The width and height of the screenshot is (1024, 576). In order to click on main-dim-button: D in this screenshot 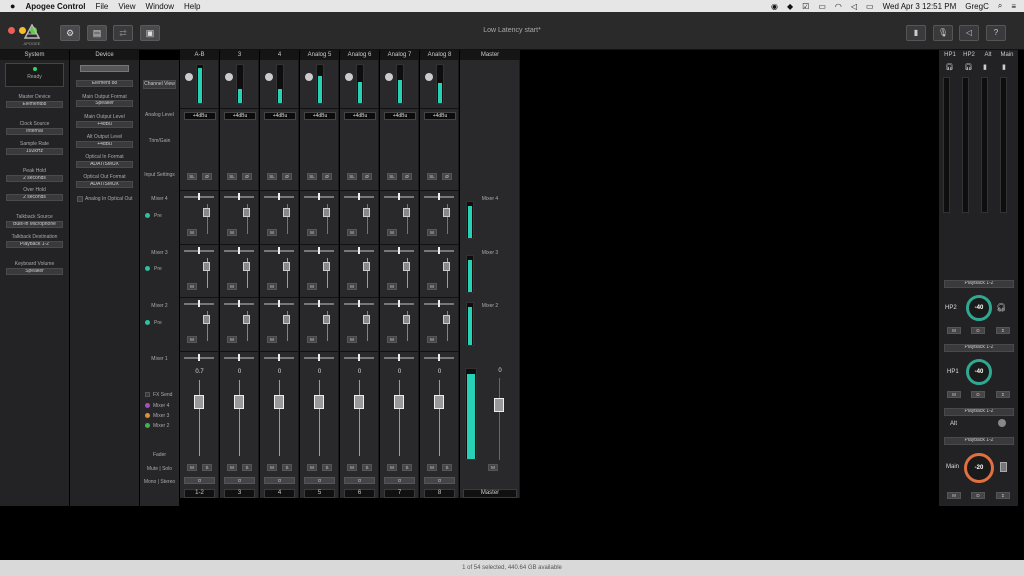, I will do `click(978, 495)`.